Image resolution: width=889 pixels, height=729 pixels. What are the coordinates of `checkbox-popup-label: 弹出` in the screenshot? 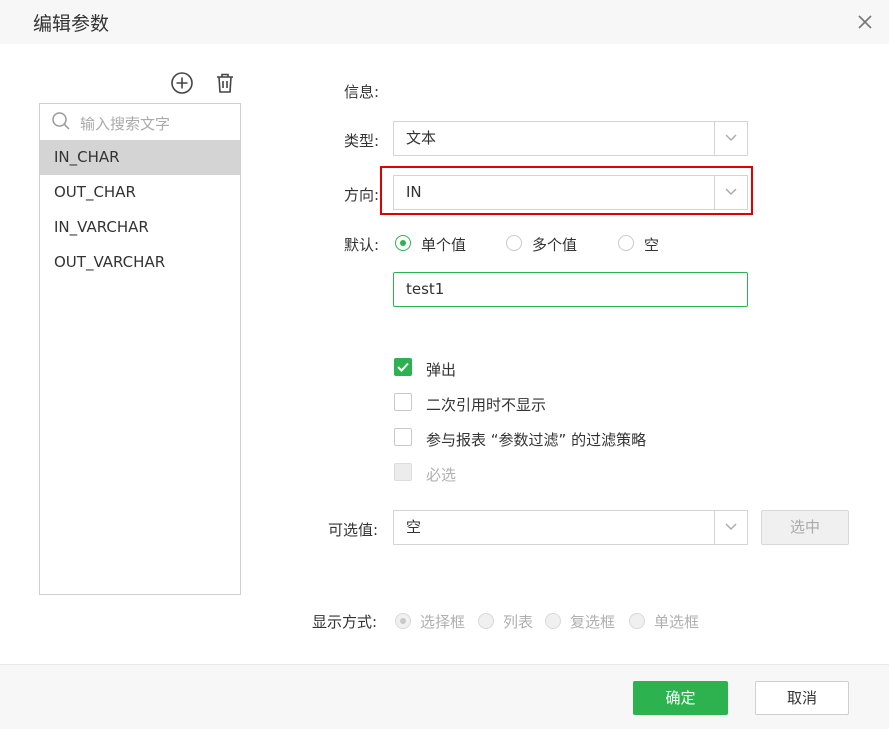 It's located at (441, 370).